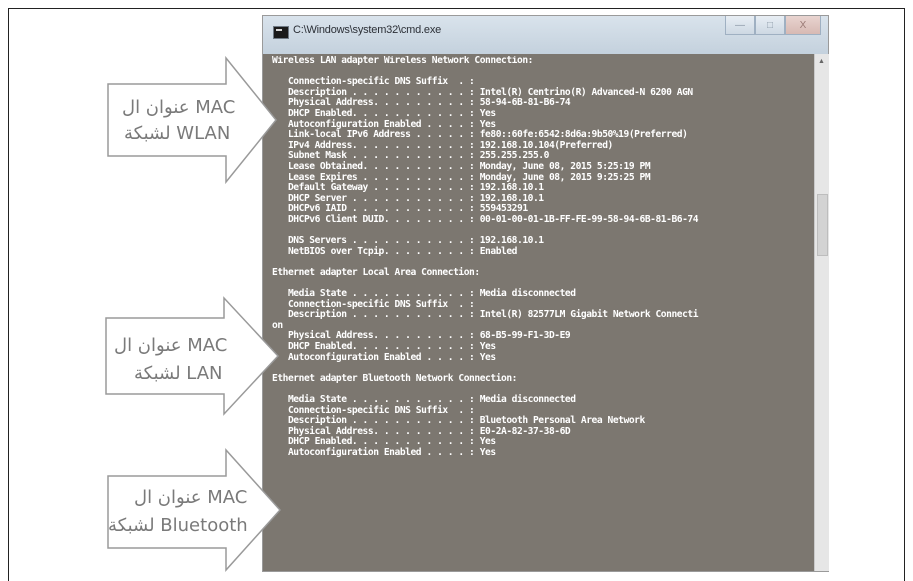 The height and width of the screenshot is (581, 913). Describe the element at coordinates (177, 133) in the screenshot. I see `callout-wlan-line2: لشبكة WLAN` at that location.